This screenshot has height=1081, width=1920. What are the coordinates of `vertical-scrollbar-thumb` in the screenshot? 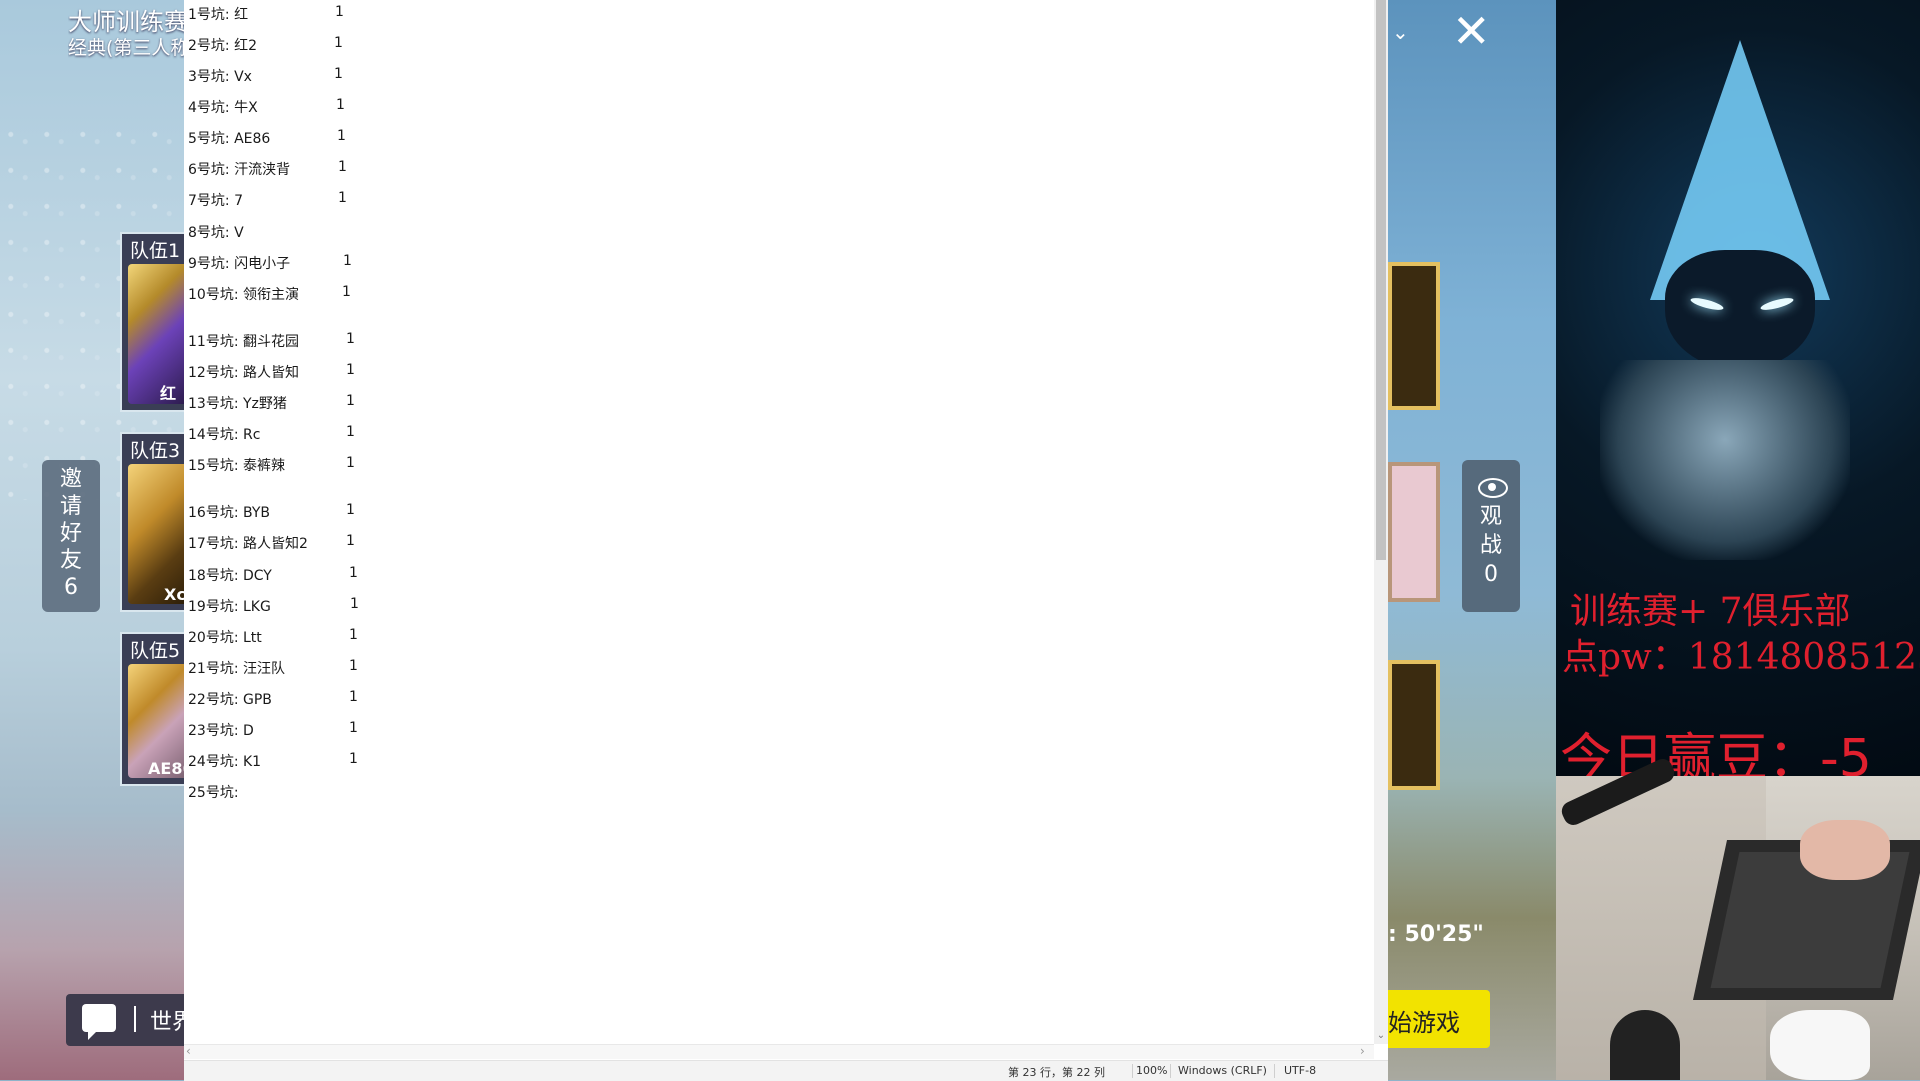 It's located at (1381, 280).